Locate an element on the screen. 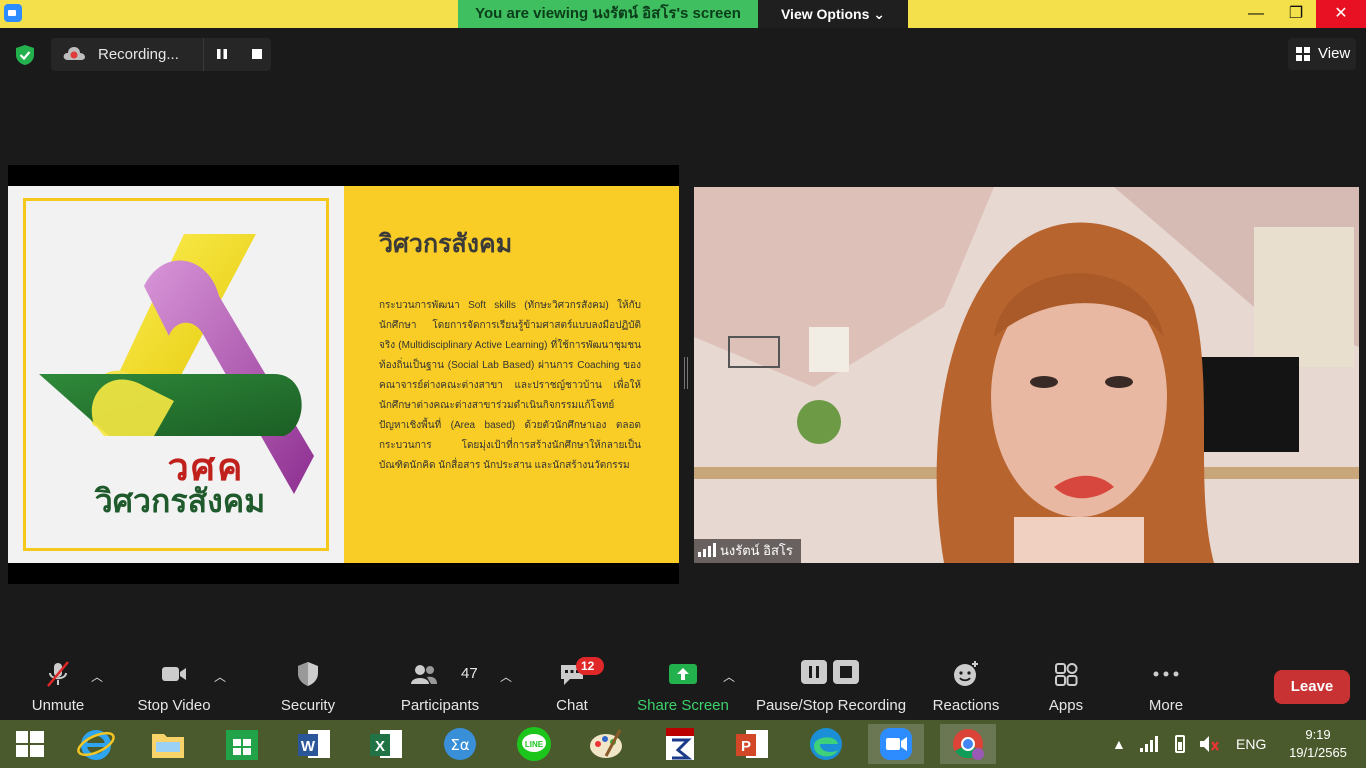 The width and height of the screenshot is (1366, 768). recording-controls-icon is located at coordinates (830, 672).